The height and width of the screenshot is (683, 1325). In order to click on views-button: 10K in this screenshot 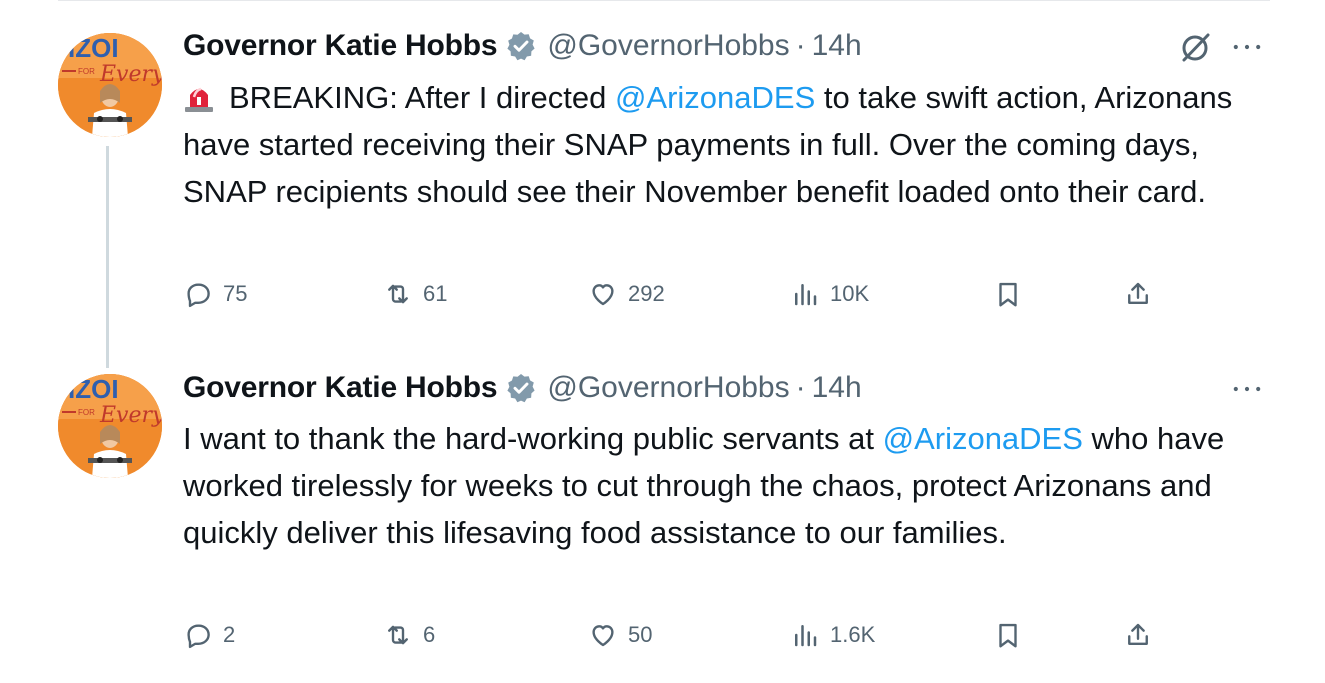, I will do `click(829, 294)`.